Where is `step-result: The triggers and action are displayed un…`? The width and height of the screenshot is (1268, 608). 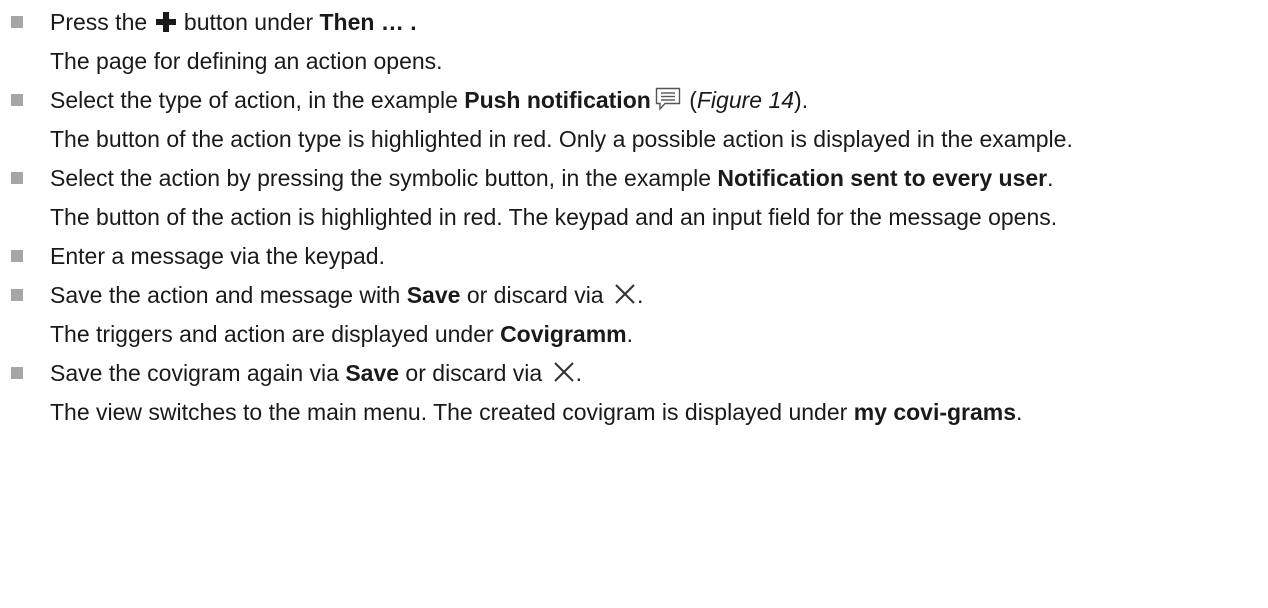
step-result: The triggers and action are displayed un… is located at coordinates (341, 334).